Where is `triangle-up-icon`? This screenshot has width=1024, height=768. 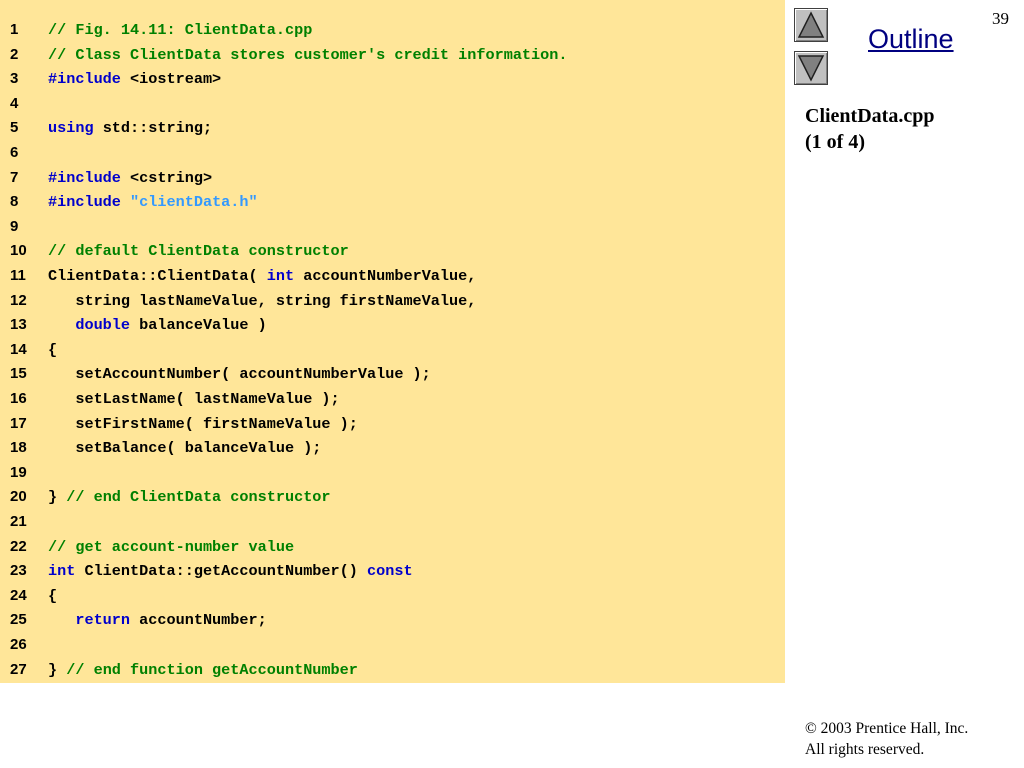
triangle-up-icon is located at coordinates (811, 24).